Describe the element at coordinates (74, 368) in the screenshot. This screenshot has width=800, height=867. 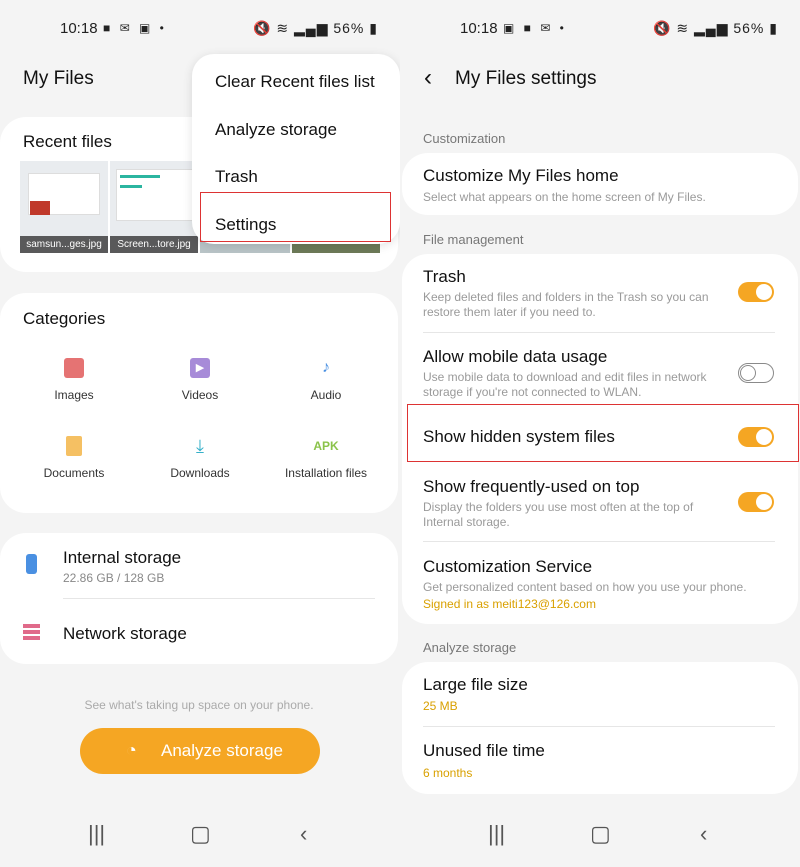
I see `images-icon` at that location.